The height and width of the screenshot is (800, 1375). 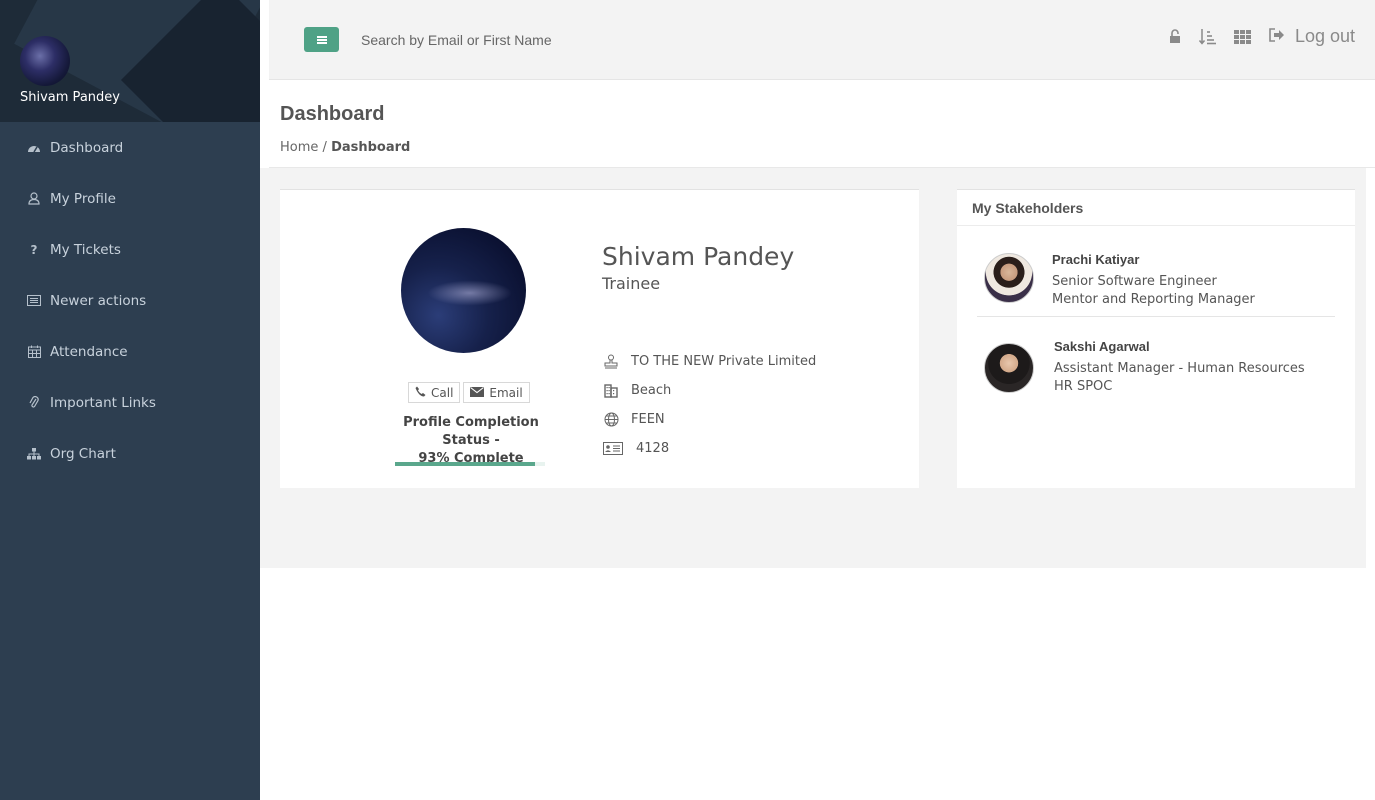 I want to click on breadcrumb: Home / Dashboard, so click(x=345, y=147).